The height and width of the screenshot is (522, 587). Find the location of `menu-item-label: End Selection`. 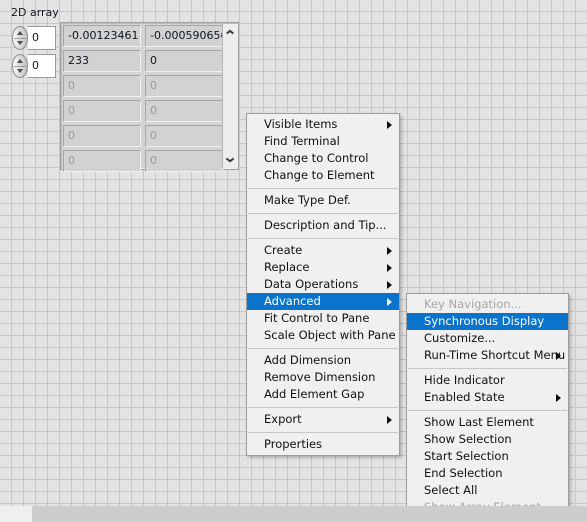

menu-item-label: End Selection is located at coordinates (463, 473).